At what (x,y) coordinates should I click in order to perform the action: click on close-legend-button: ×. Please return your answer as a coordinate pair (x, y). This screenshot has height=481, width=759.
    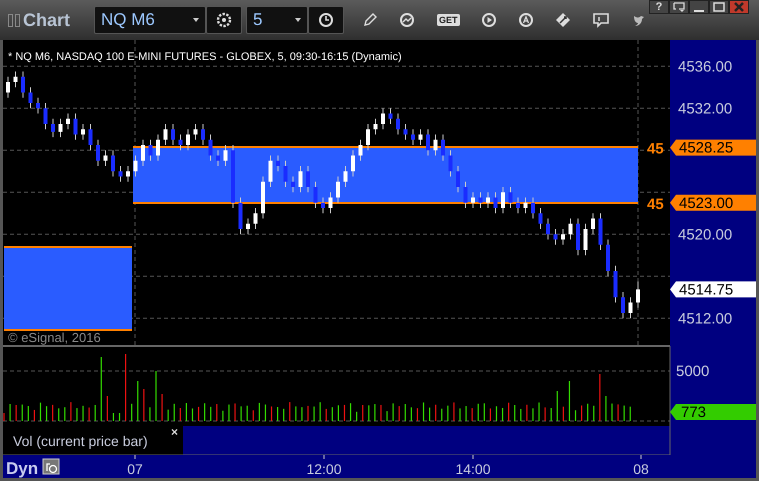
    Looking at the image, I should click on (174, 432).